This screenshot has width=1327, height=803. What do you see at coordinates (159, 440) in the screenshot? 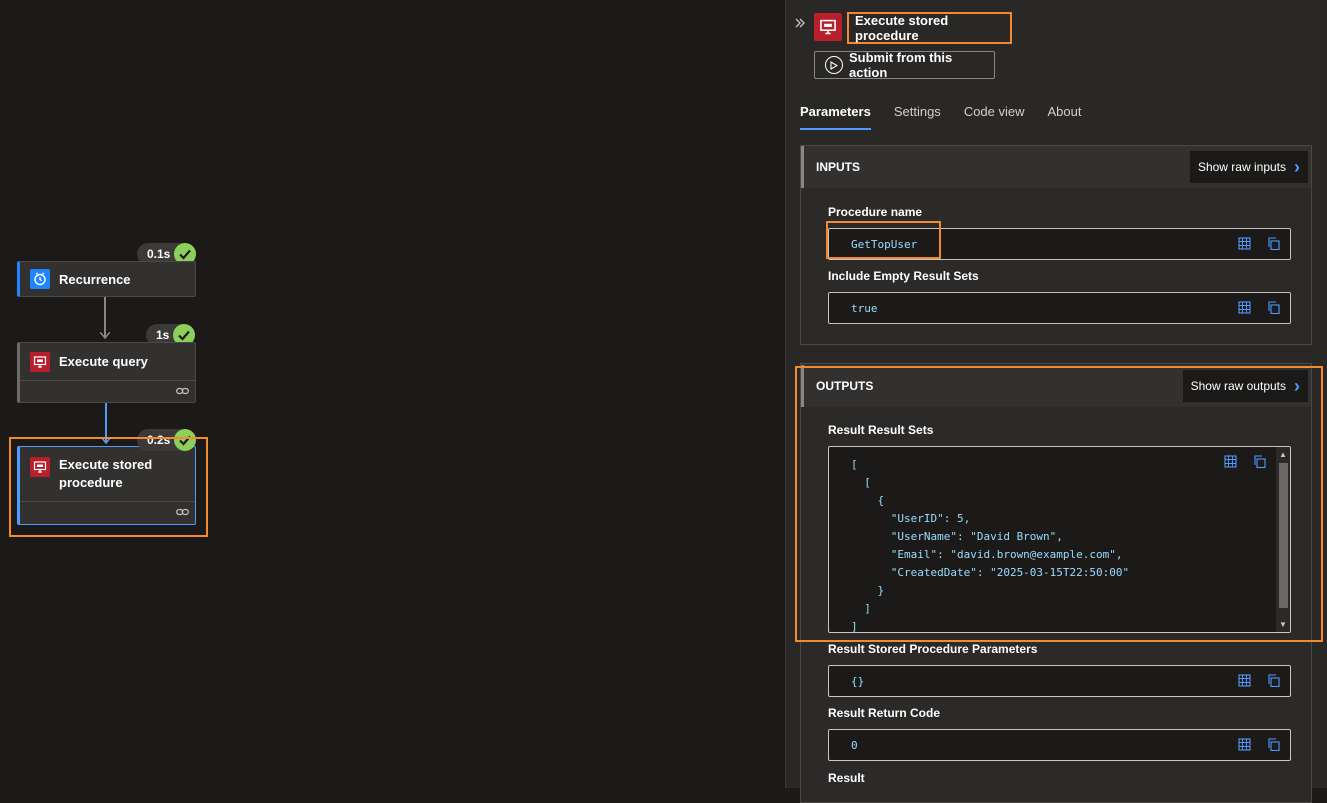
I see `duration-text: 0.2s` at bounding box center [159, 440].